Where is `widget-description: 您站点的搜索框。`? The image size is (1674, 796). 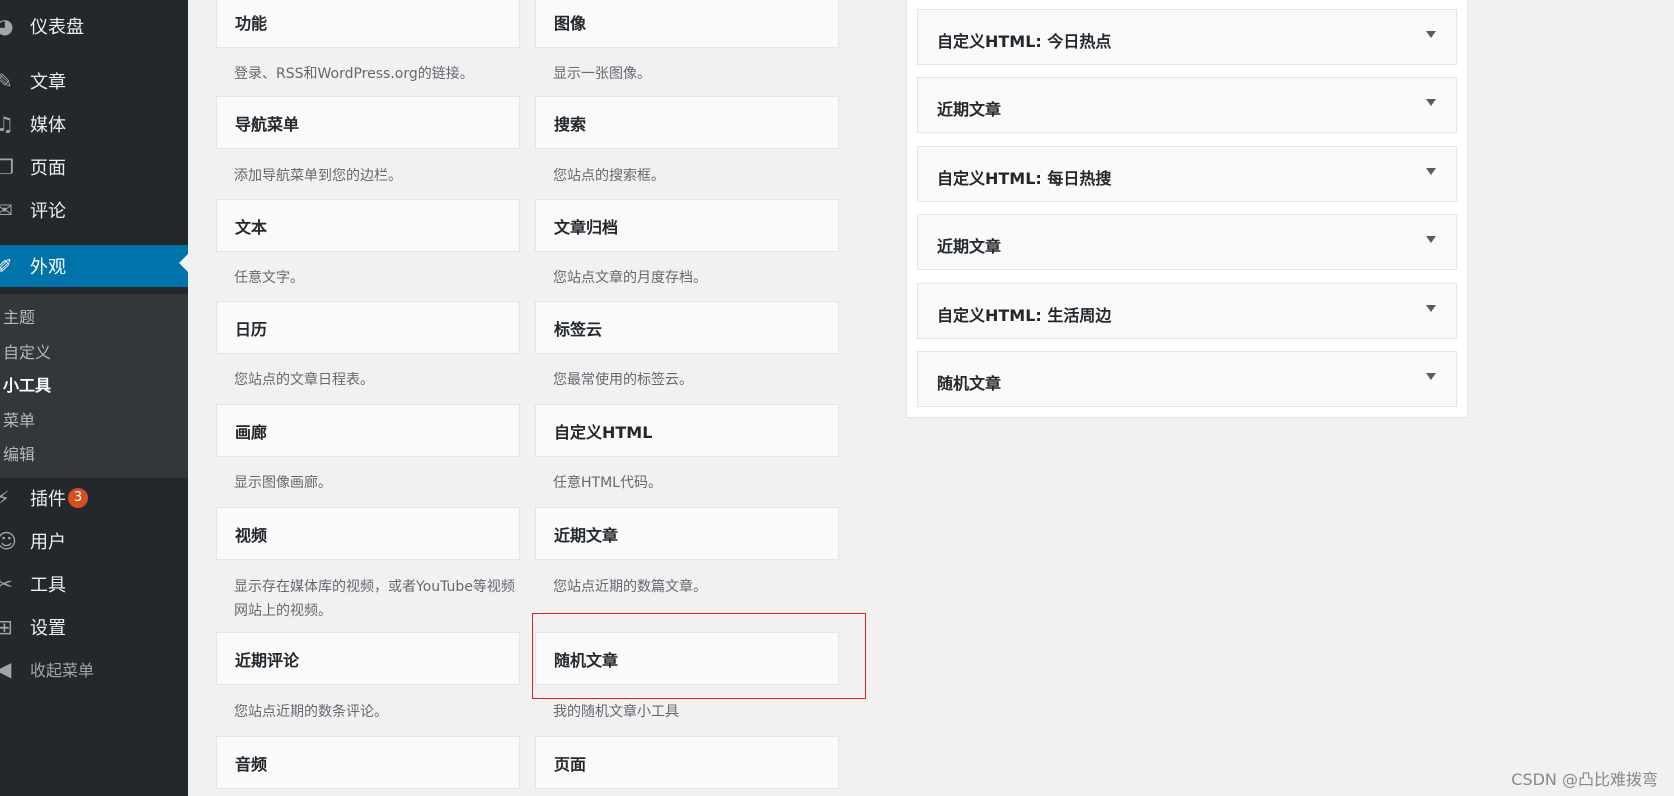
widget-description: 您站点的搜索框。 is located at coordinates (609, 176).